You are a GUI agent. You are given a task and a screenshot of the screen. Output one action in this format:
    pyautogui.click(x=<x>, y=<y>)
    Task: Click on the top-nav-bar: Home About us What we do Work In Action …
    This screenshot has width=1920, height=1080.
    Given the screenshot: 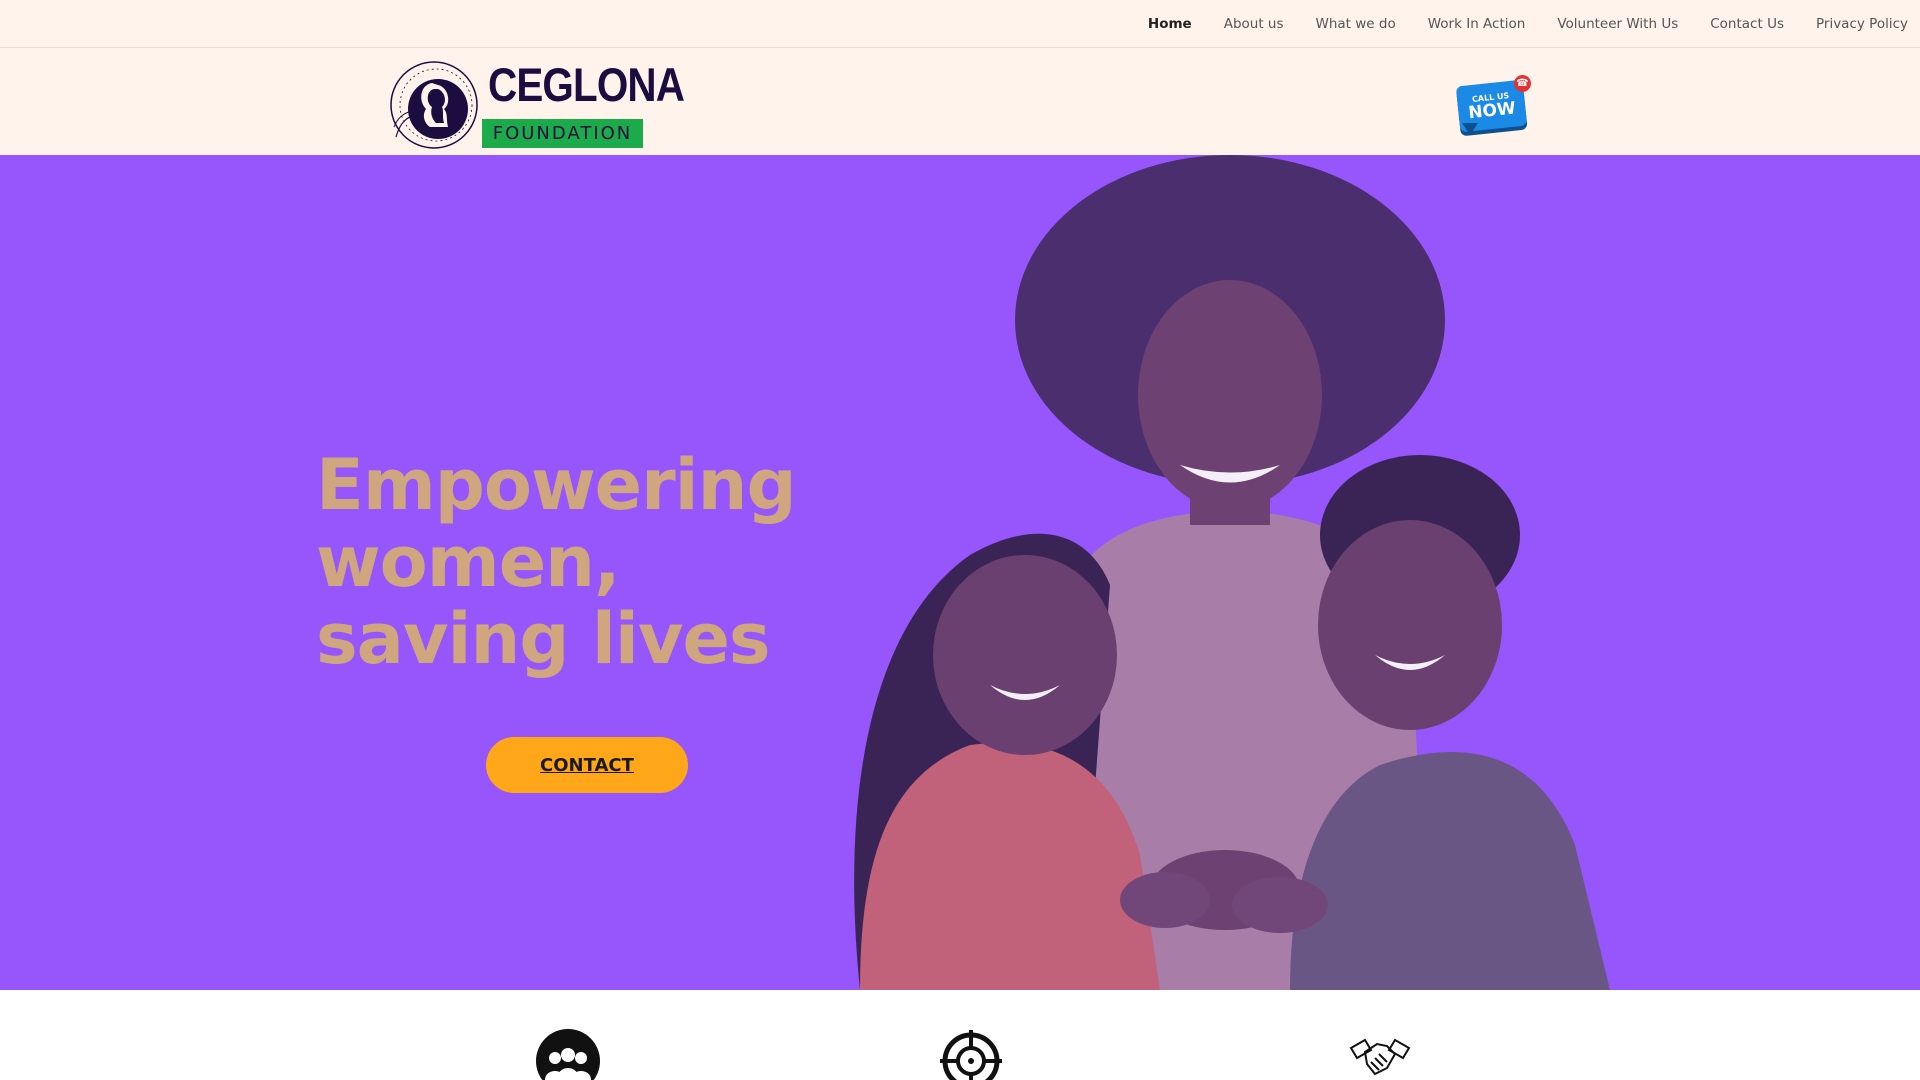 What is the action you would take?
    pyautogui.click(x=960, y=24)
    